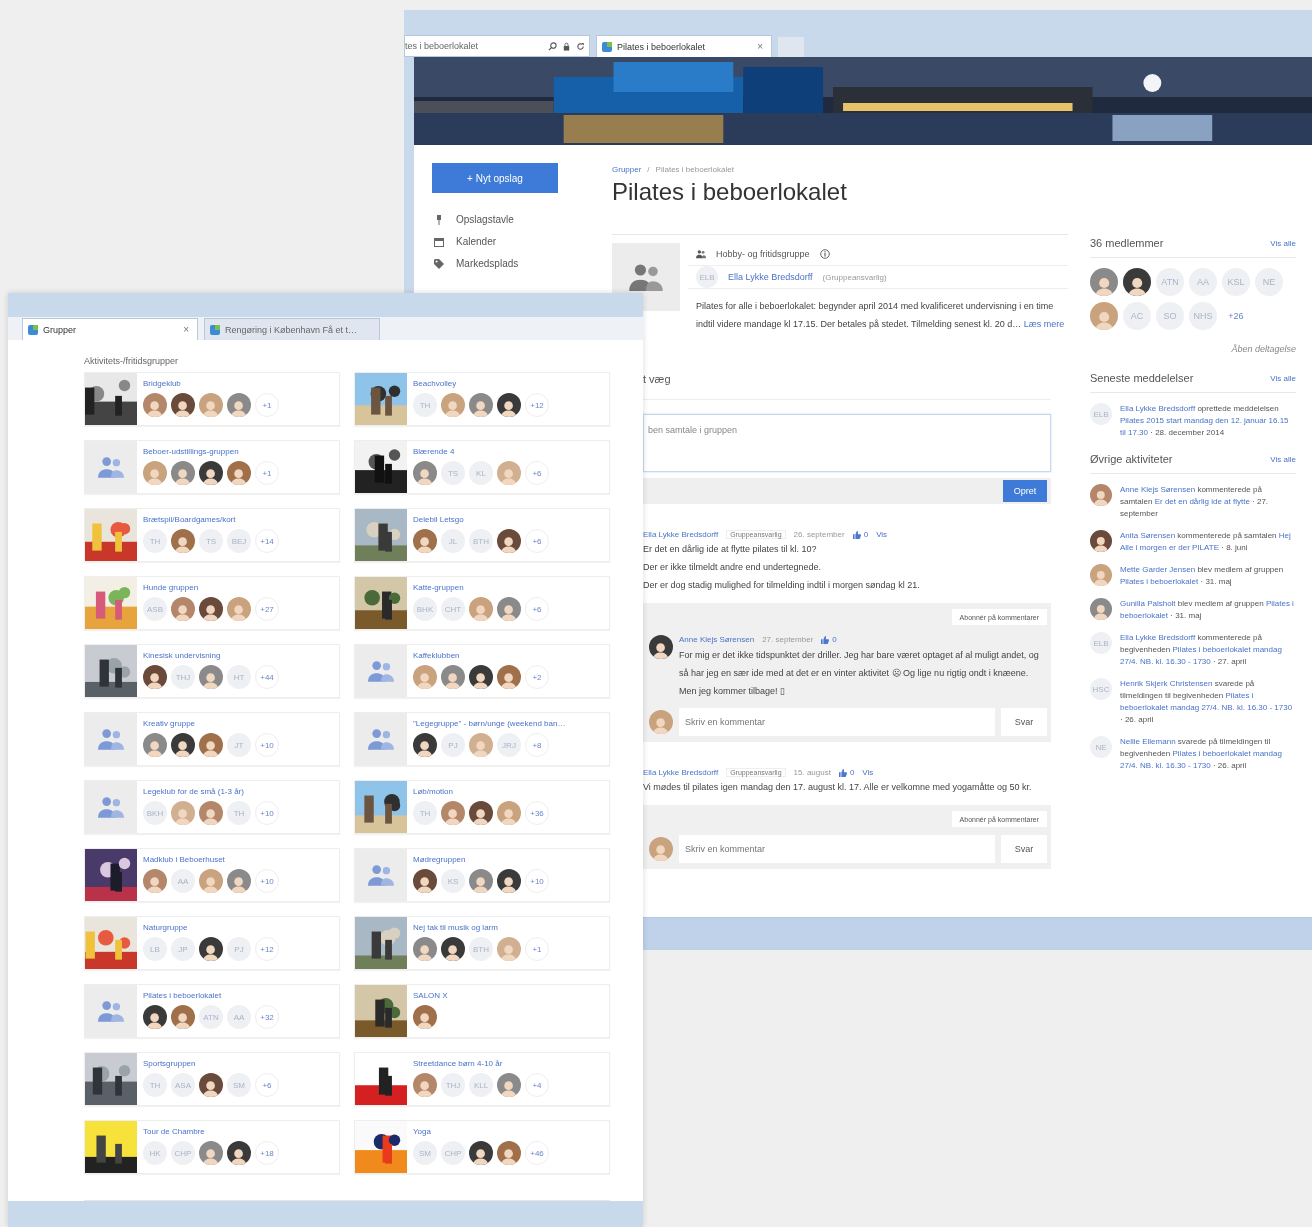 The height and width of the screenshot is (1227, 1312). What do you see at coordinates (267, 1153) in the screenshot?
I see `more-members-count: +18` at bounding box center [267, 1153].